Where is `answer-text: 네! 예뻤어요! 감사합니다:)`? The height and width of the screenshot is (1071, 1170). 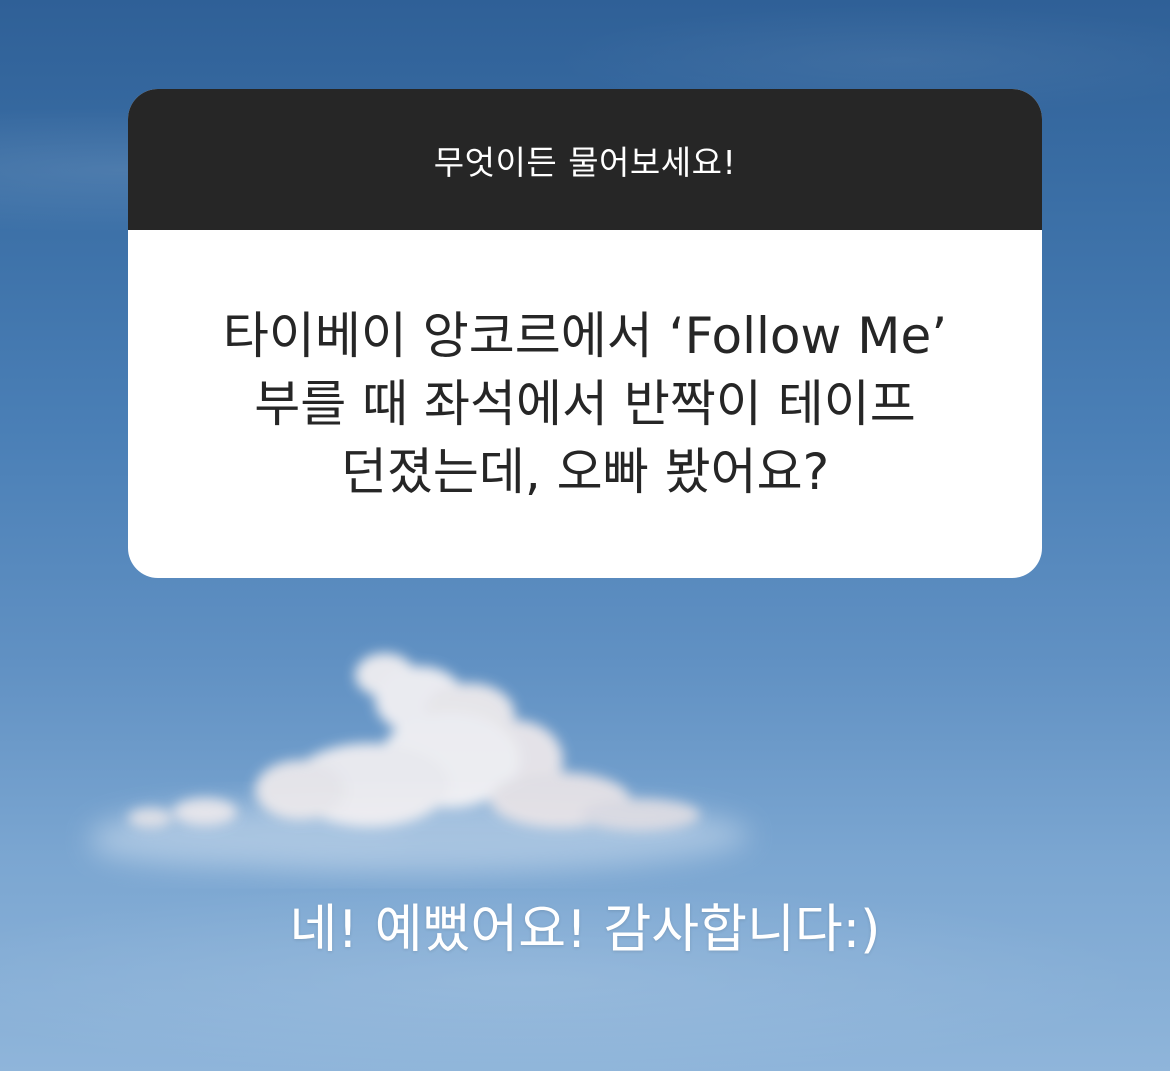
answer-text: 네! 예뻤어요! 감사합니다:) is located at coordinates (585, 930).